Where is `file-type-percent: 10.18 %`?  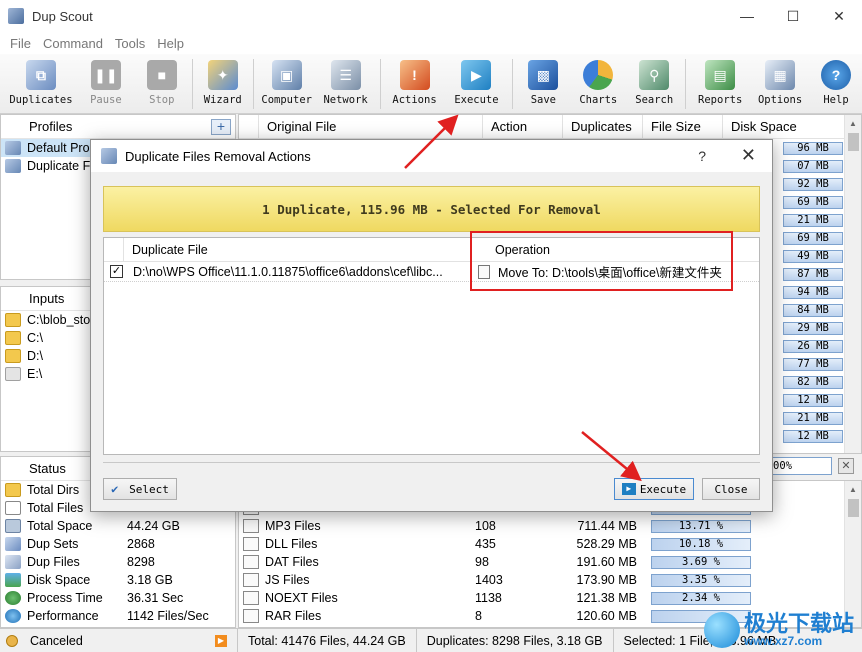 file-type-percent: 10.18 % is located at coordinates (701, 544).